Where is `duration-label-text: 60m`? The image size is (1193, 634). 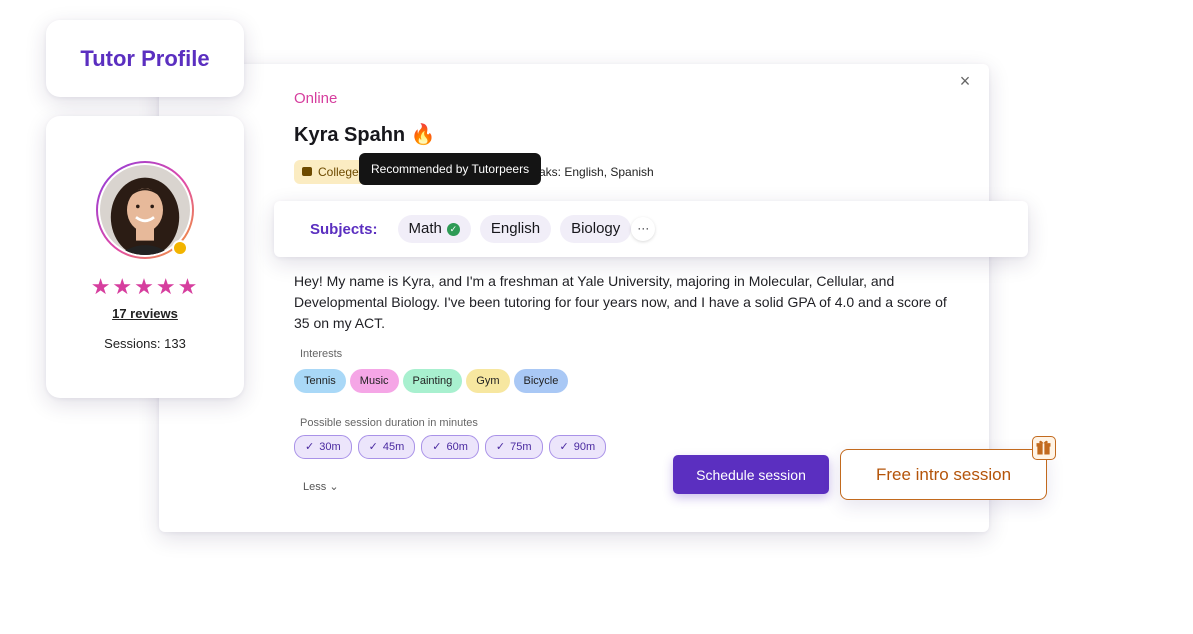 duration-label-text: 60m is located at coordinates (457, 447).